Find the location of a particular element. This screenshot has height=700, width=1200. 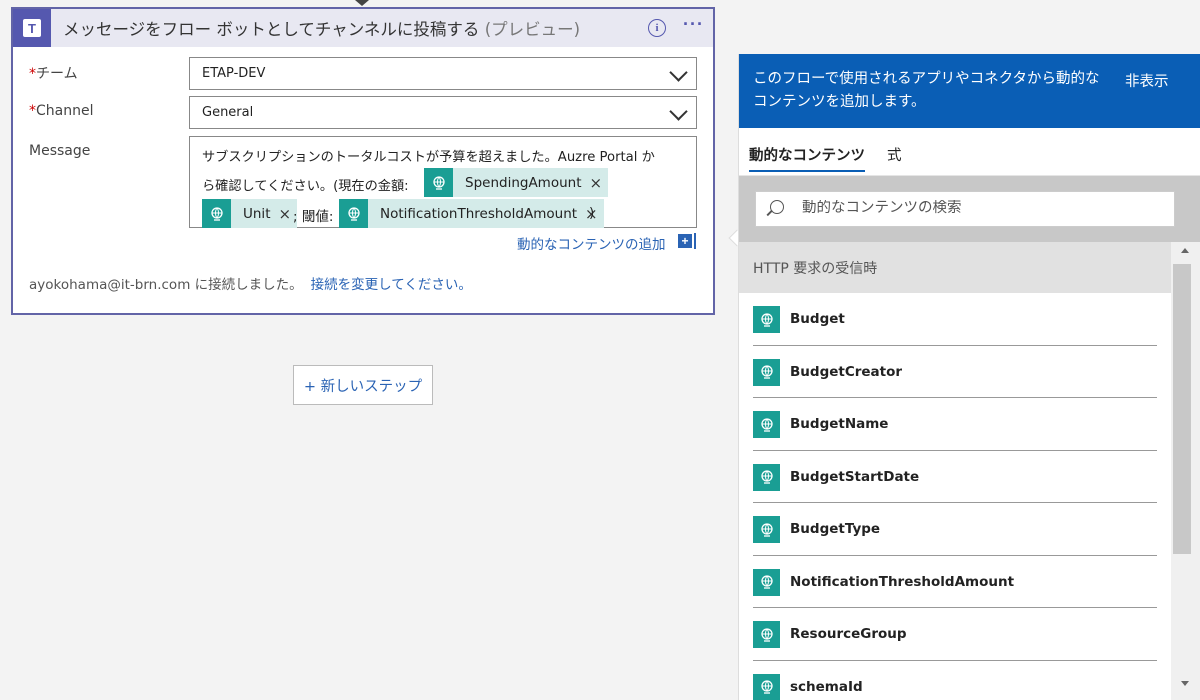

message-text-line2: ら確認してください。(現在の金額: is located at coordinates (305, 186).